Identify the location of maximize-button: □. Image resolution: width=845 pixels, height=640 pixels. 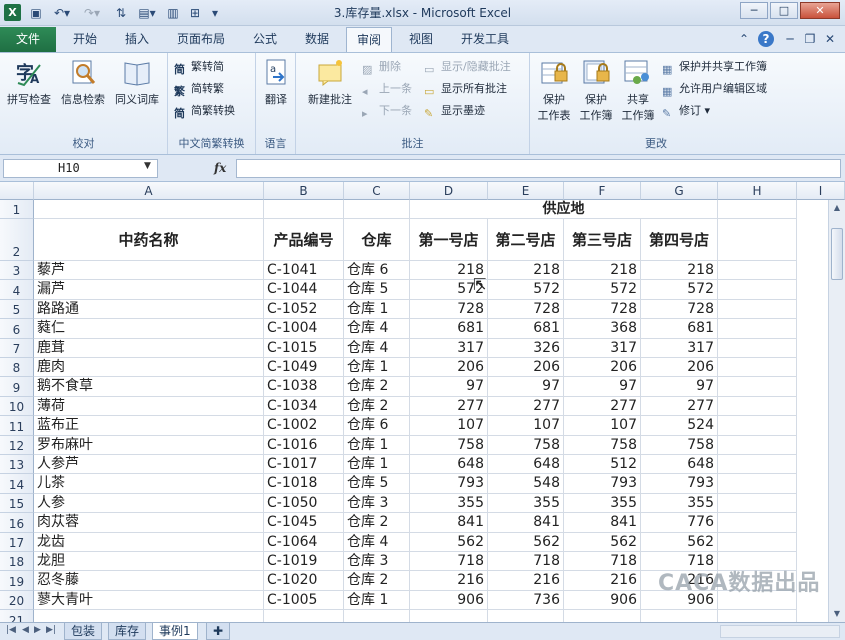
(784, 10).